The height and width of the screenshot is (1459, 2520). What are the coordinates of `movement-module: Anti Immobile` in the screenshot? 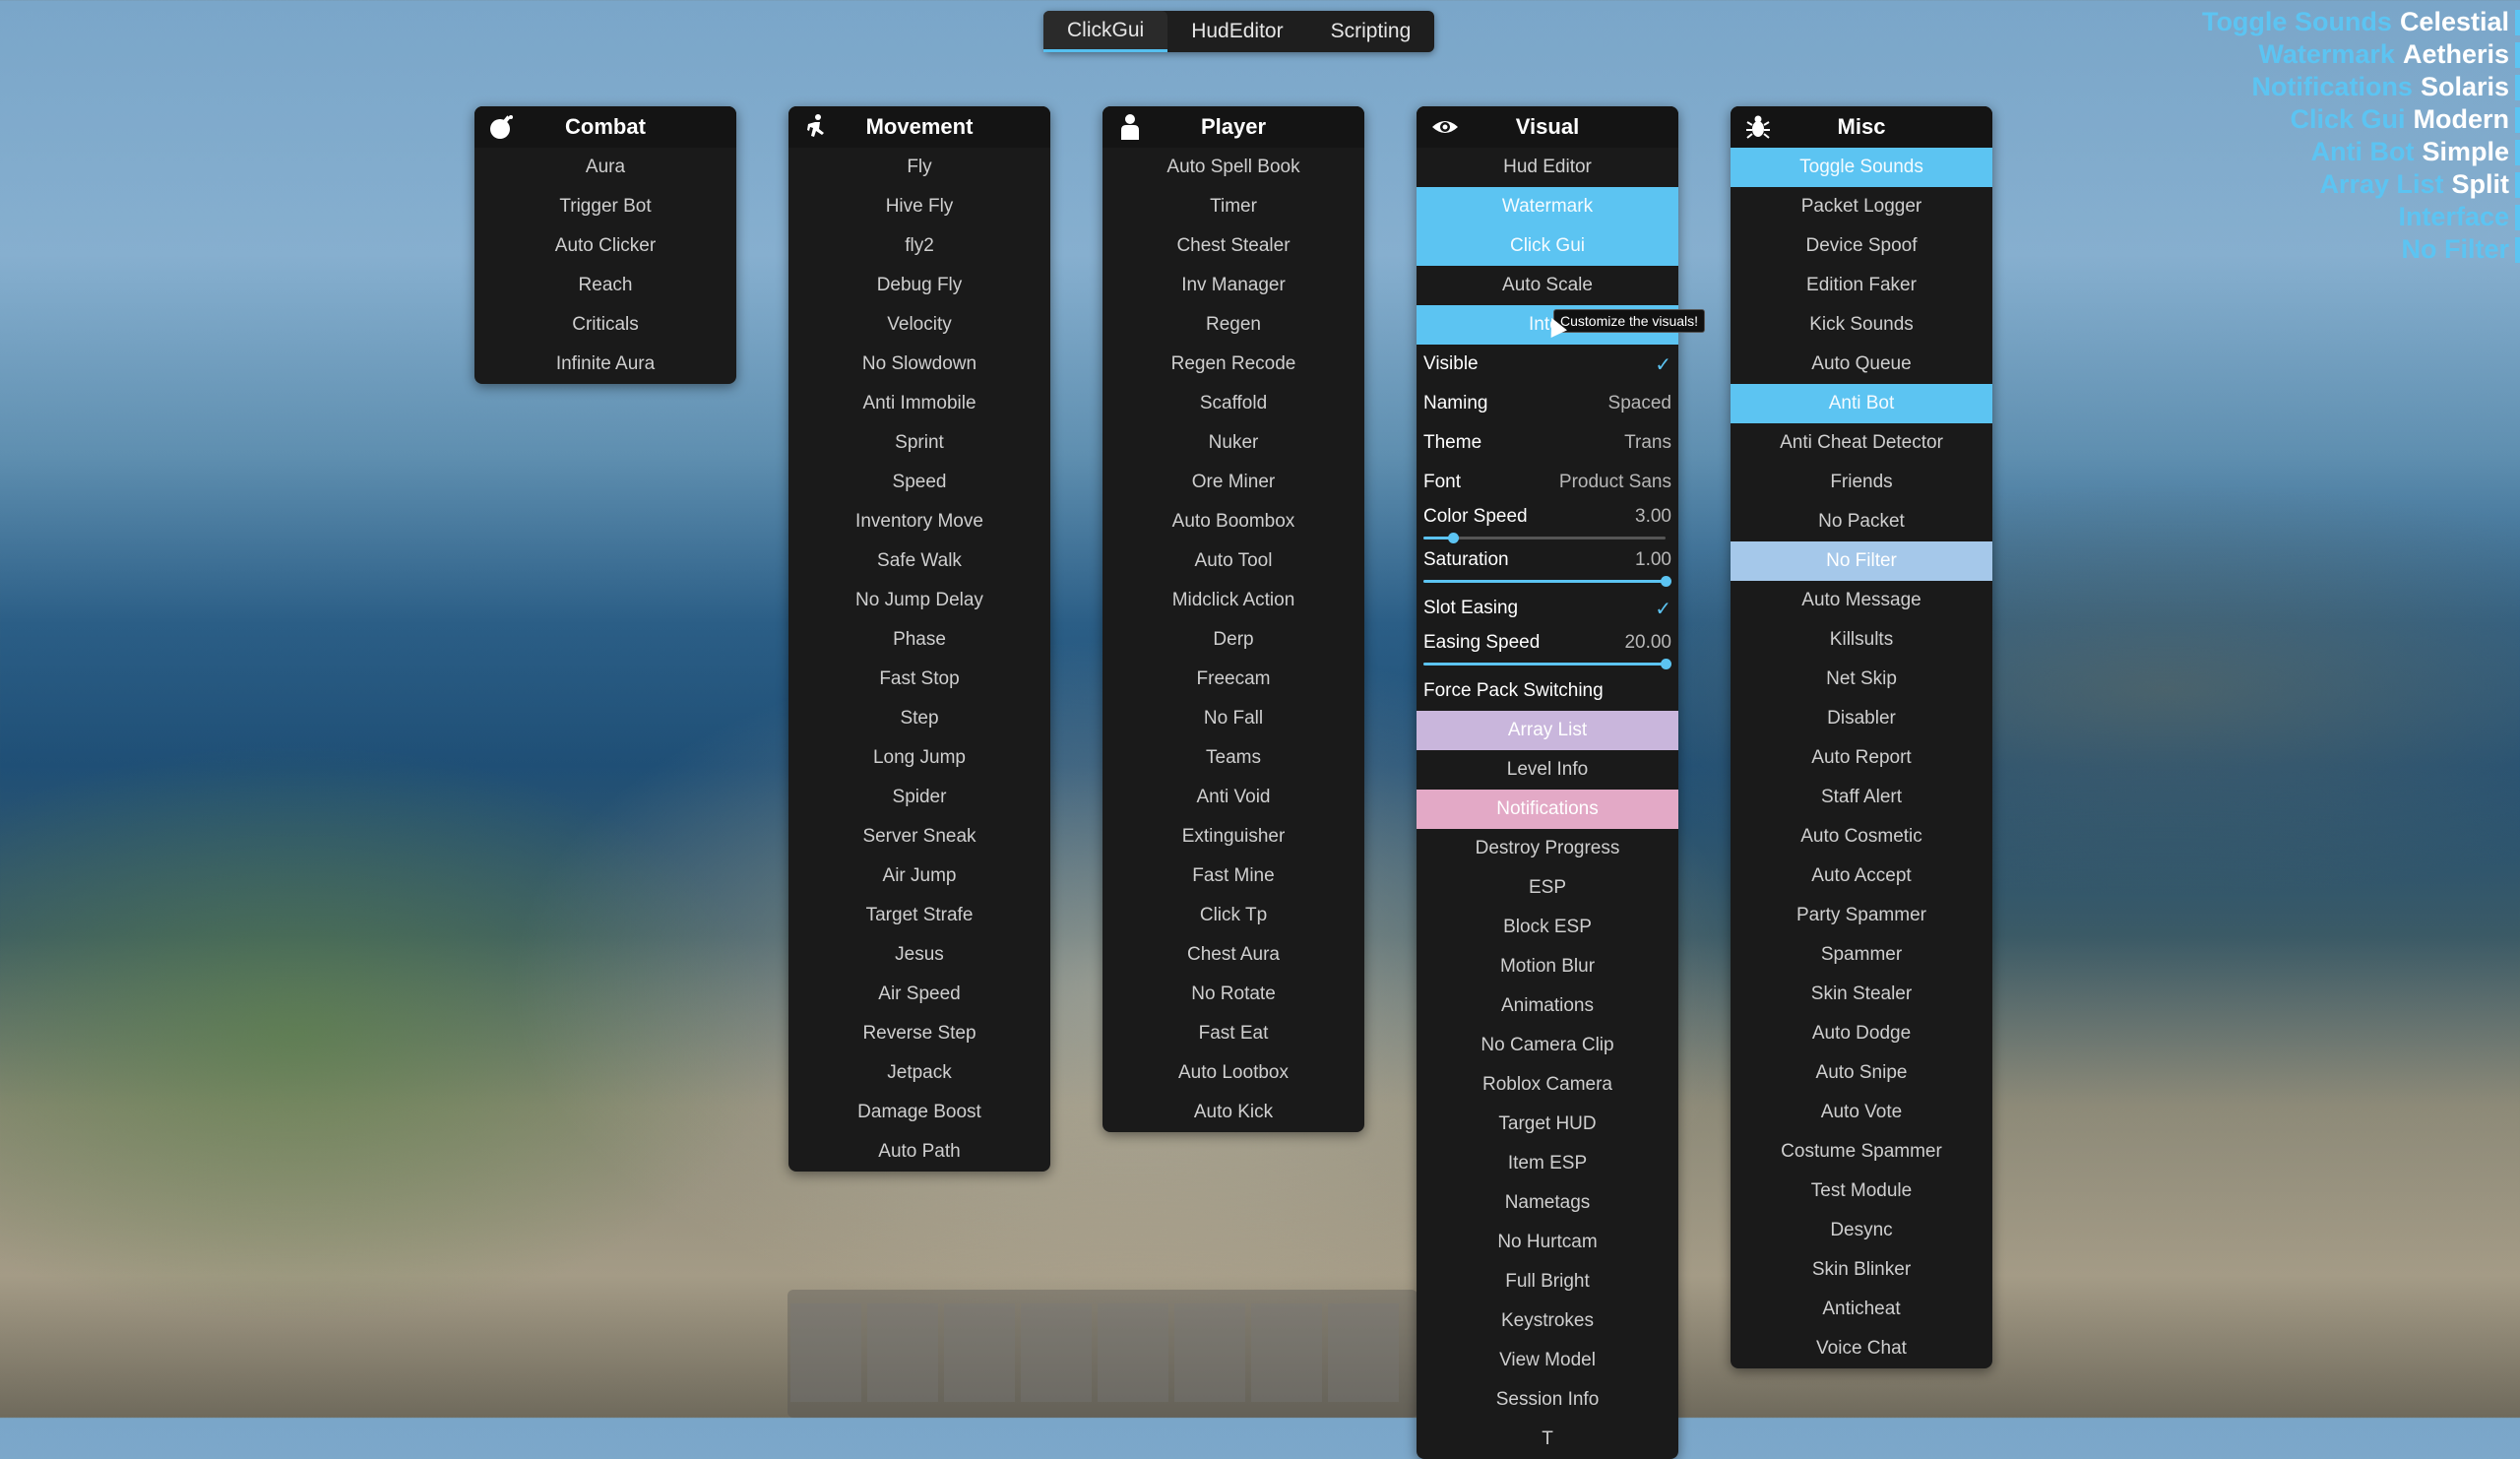 It's located at (919, 403).